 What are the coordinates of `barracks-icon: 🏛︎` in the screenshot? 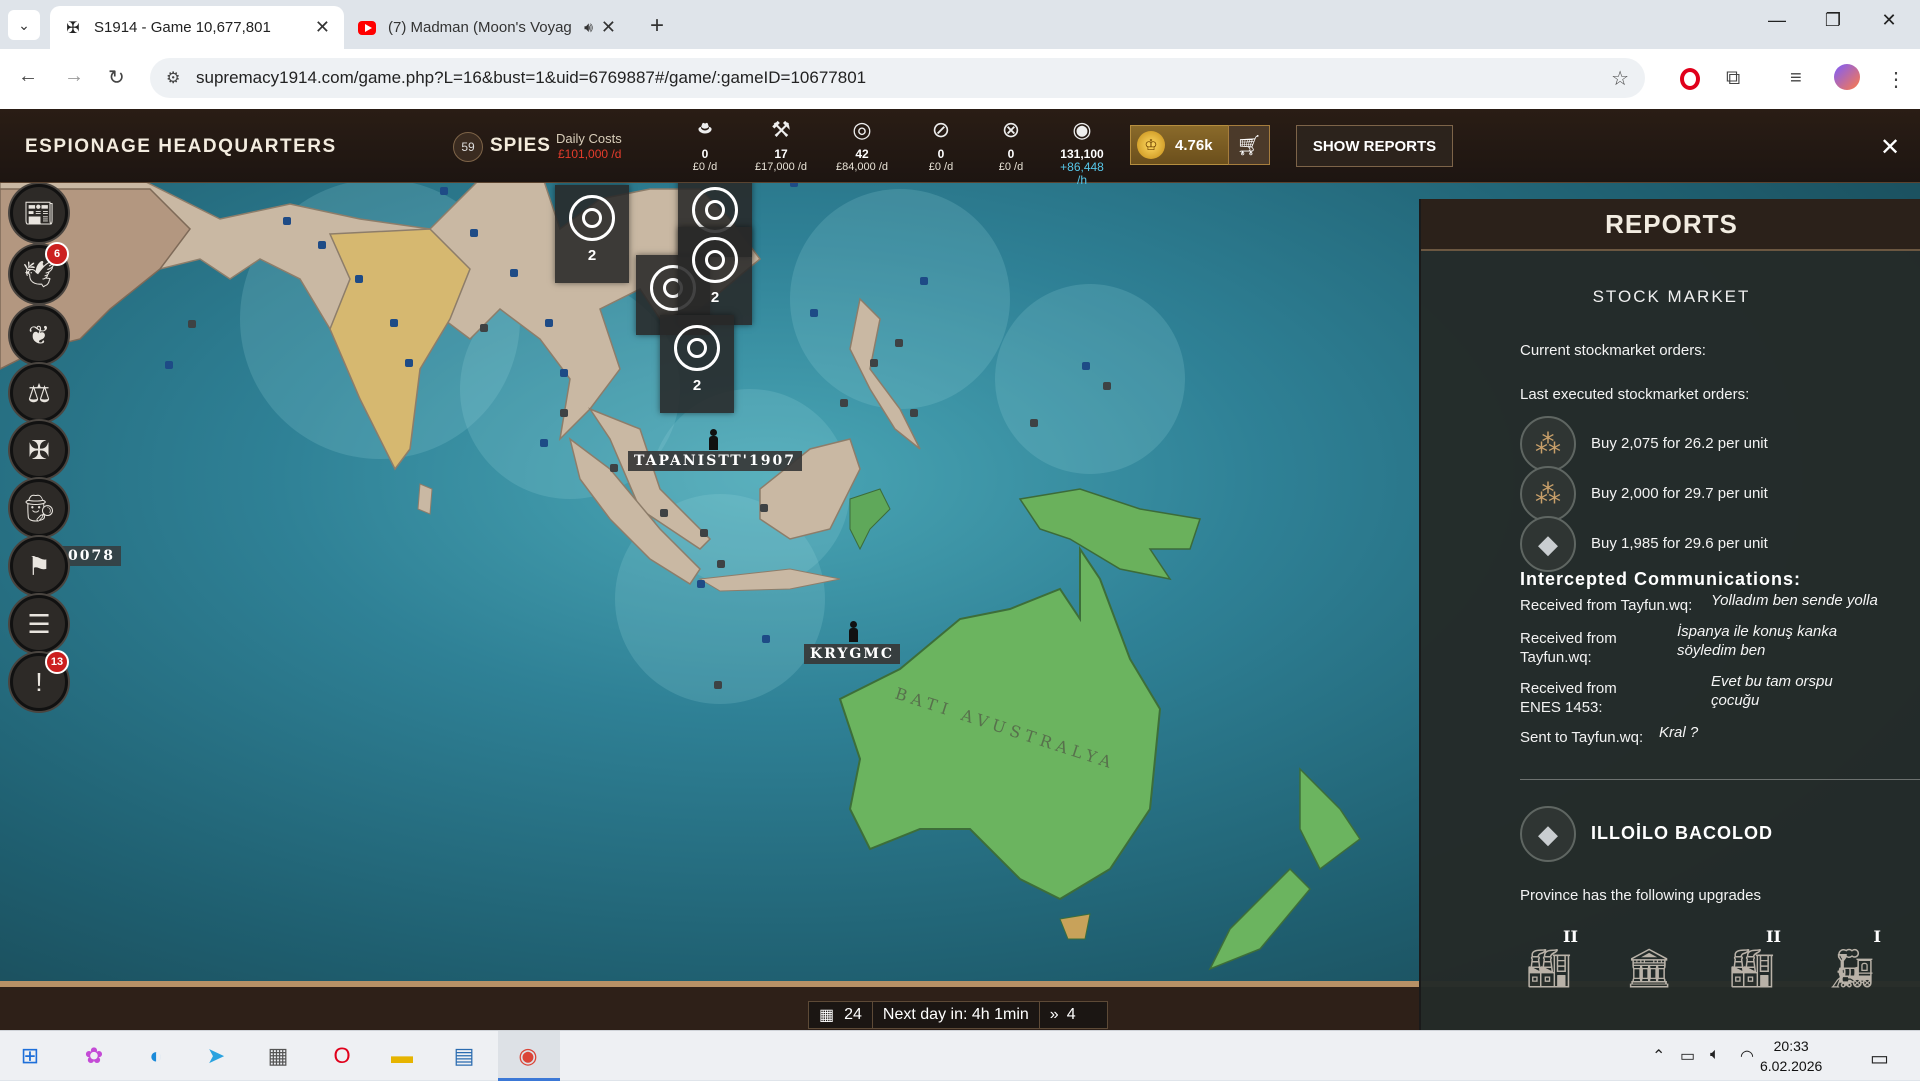 It's located at (1649, 960).